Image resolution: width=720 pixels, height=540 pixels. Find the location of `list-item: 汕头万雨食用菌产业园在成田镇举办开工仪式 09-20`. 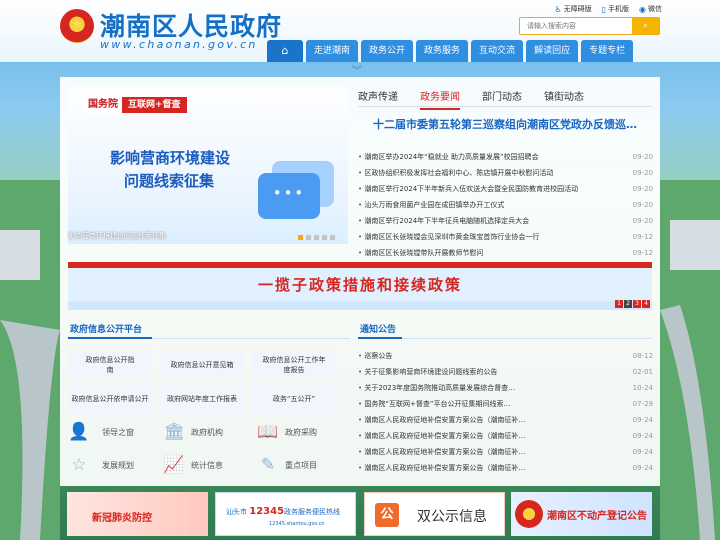

list-item: 汕头万雨食用菌产业园在成田镇举办开工仪式 09-20 is located at coordinates (505, 205).